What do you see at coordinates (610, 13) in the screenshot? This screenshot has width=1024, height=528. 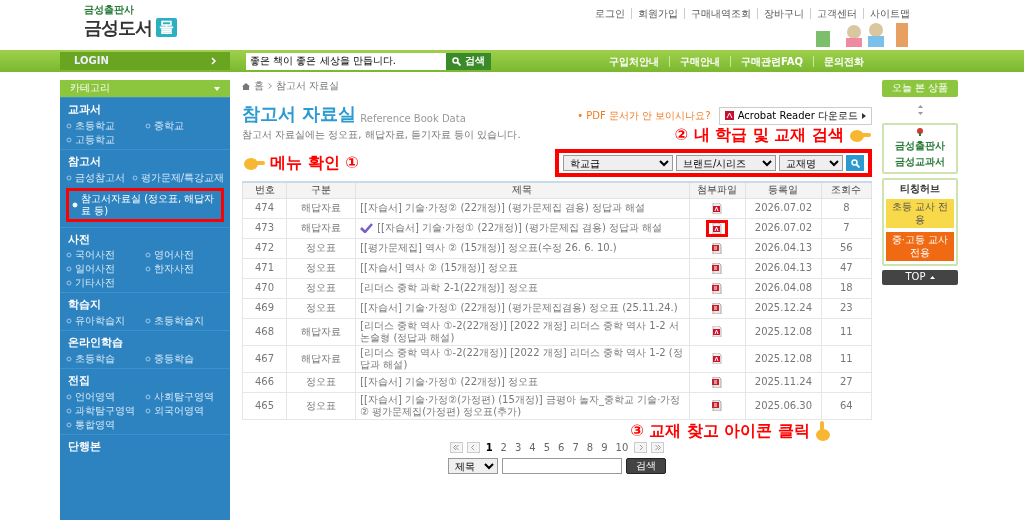 I see `top-link: 로그인` at bounding box center [610, 13].